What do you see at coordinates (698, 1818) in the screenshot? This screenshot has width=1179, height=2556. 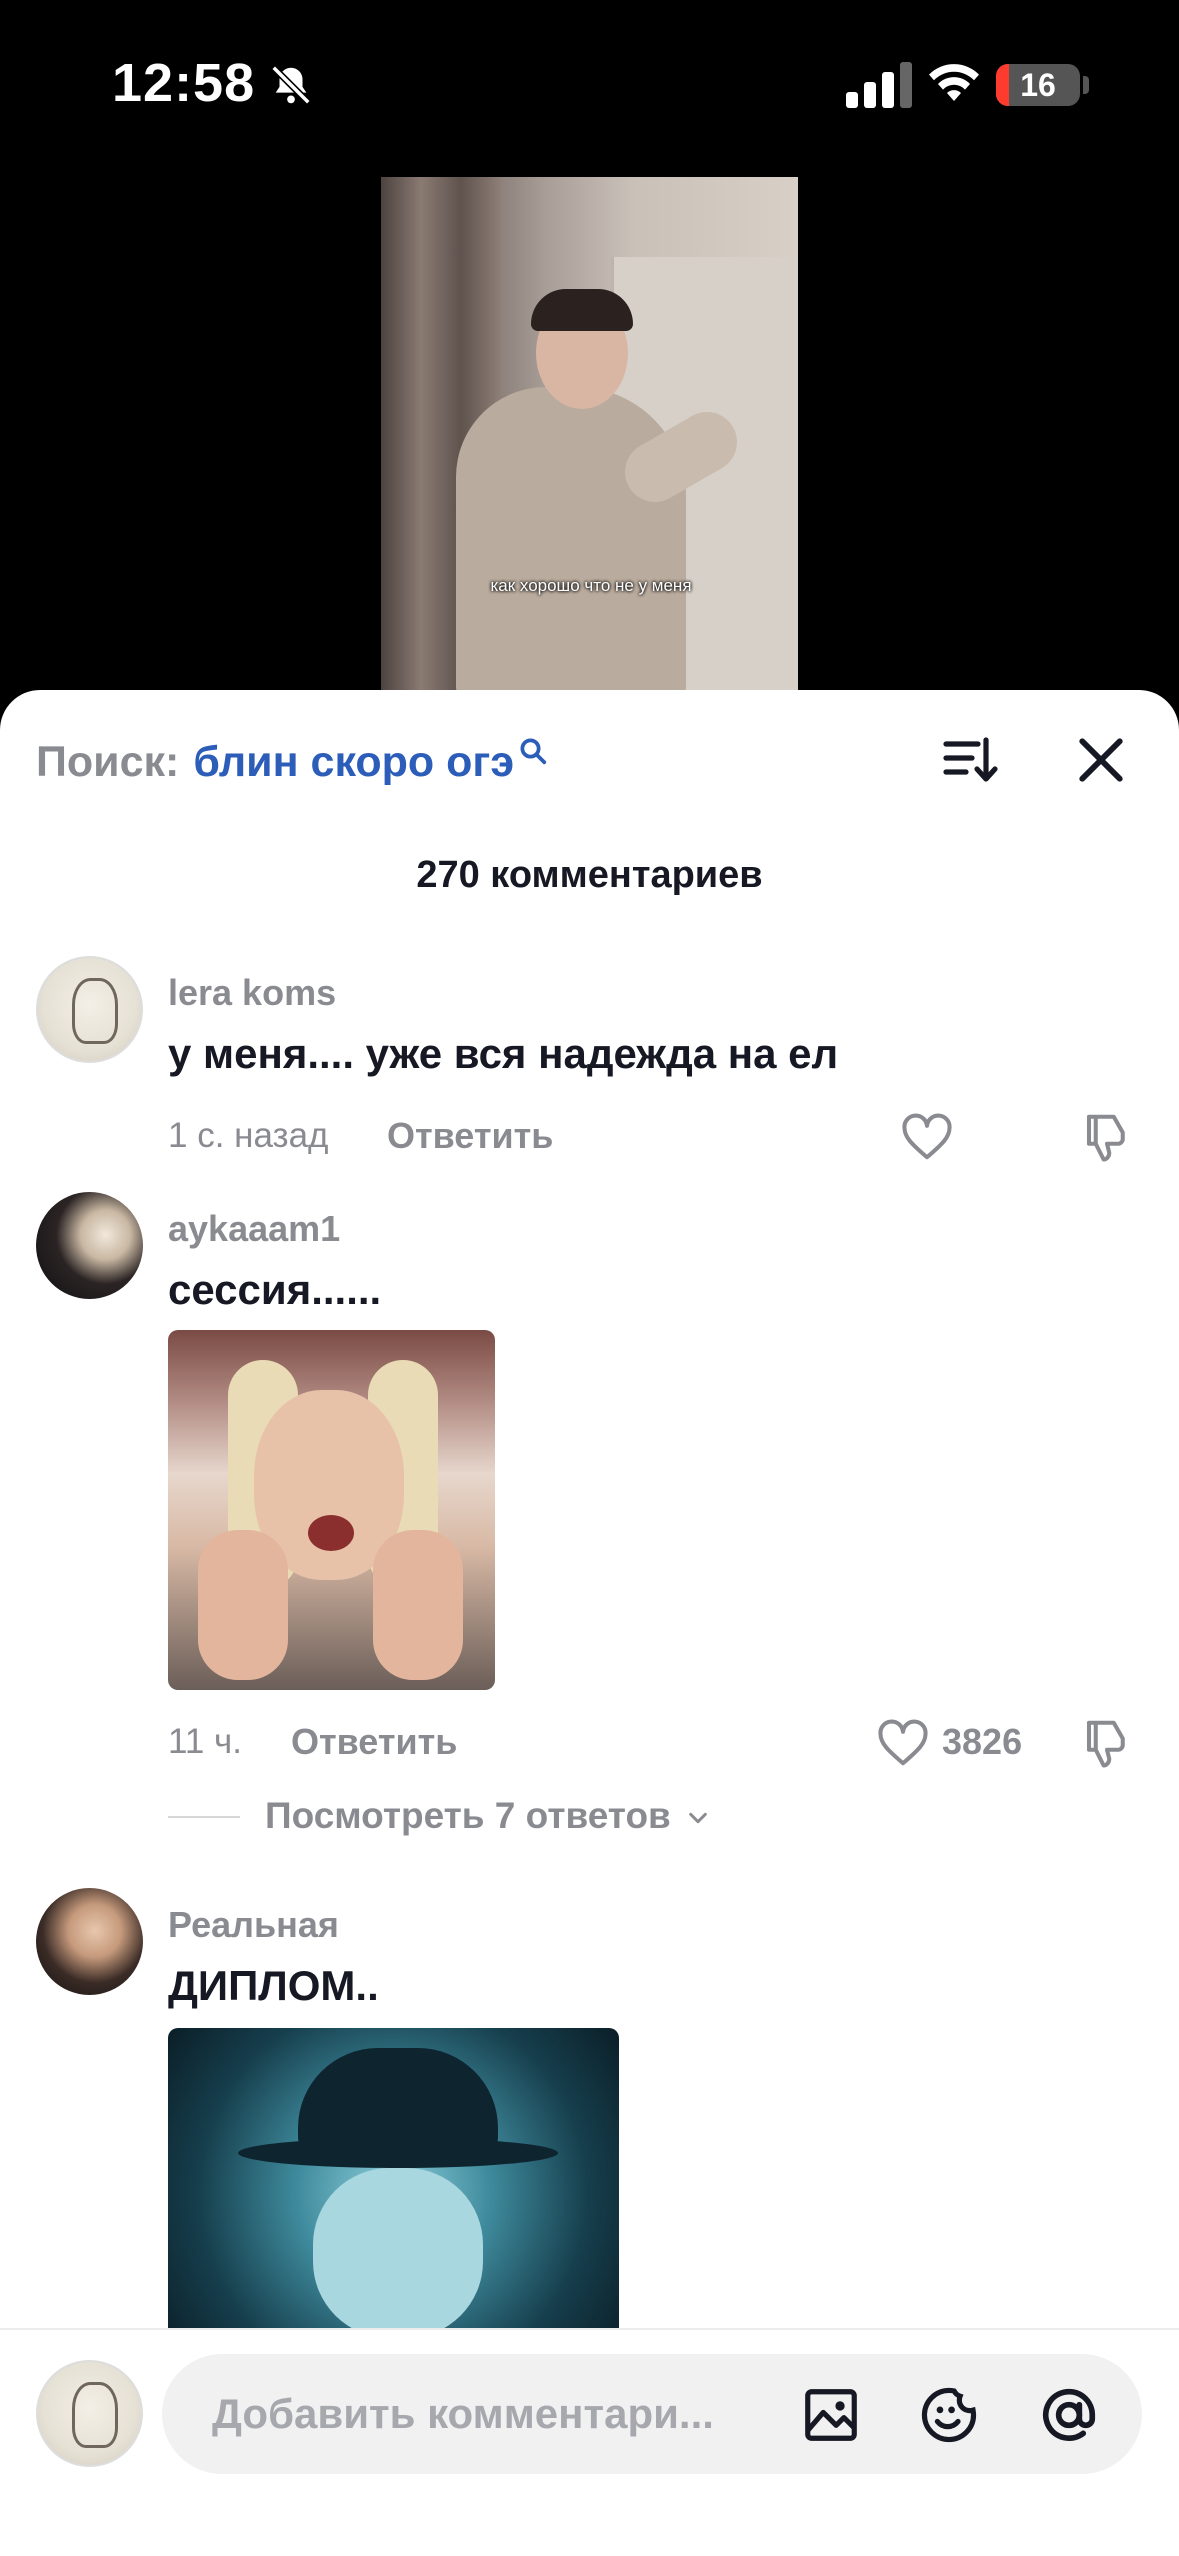 I see `chevron-down-icon` at bounding box center [698, 1818].